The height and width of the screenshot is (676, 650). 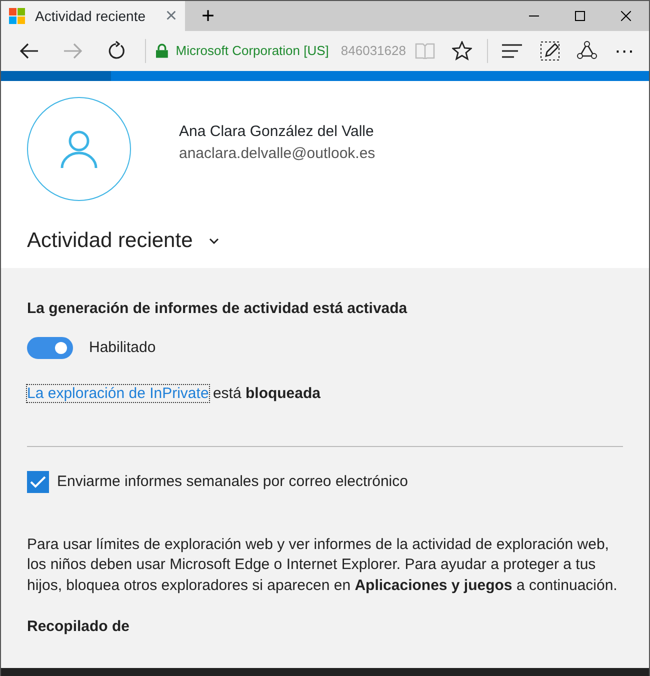 I want to click on checkbox, so click(x=38, y=481).